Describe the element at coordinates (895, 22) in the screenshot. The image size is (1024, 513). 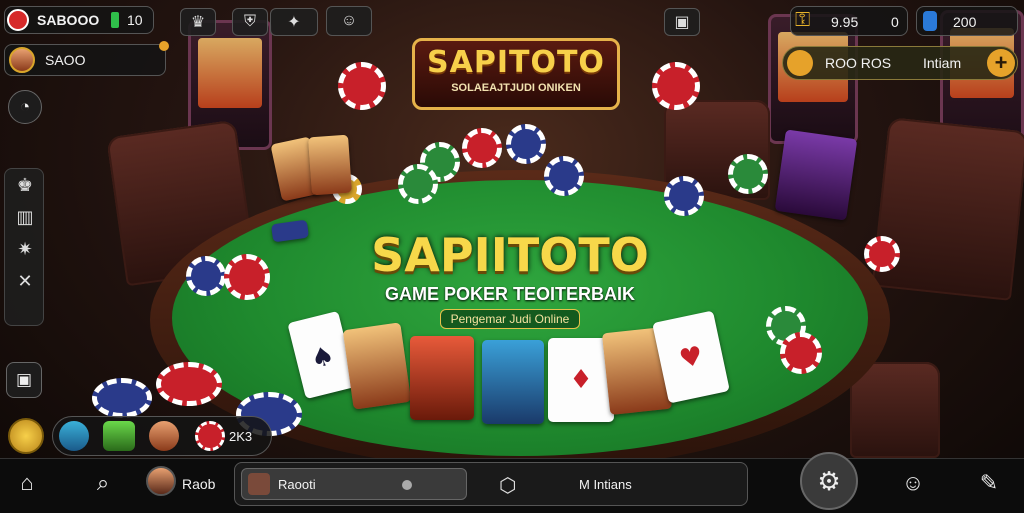
I see `key-balance-sub: 0` at that location.